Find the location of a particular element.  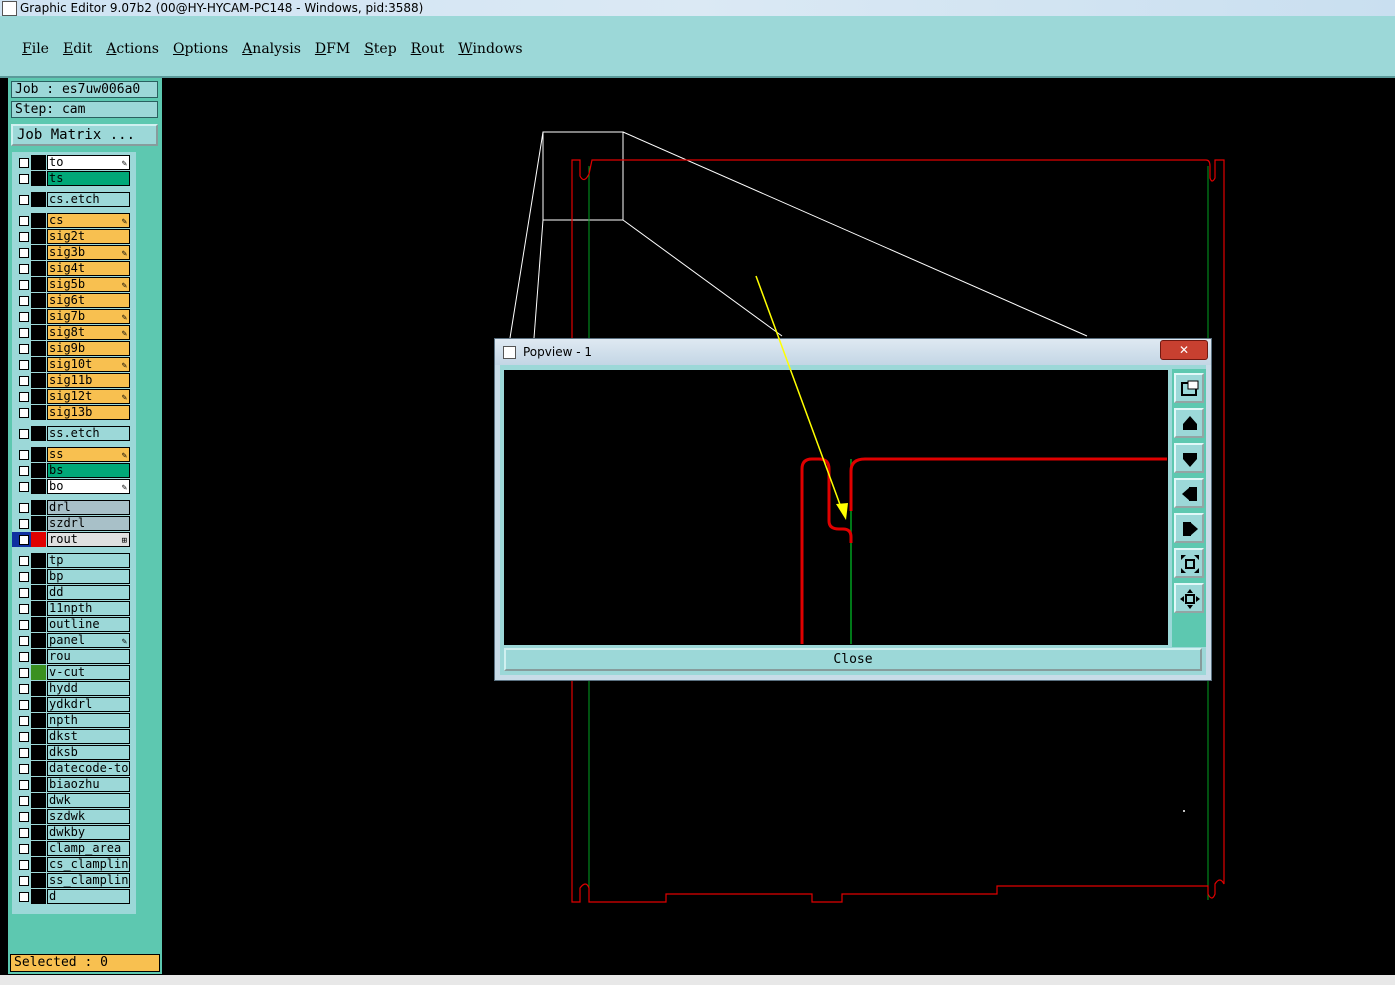

layer-name: sig4t is located at coordinates (88, 268).